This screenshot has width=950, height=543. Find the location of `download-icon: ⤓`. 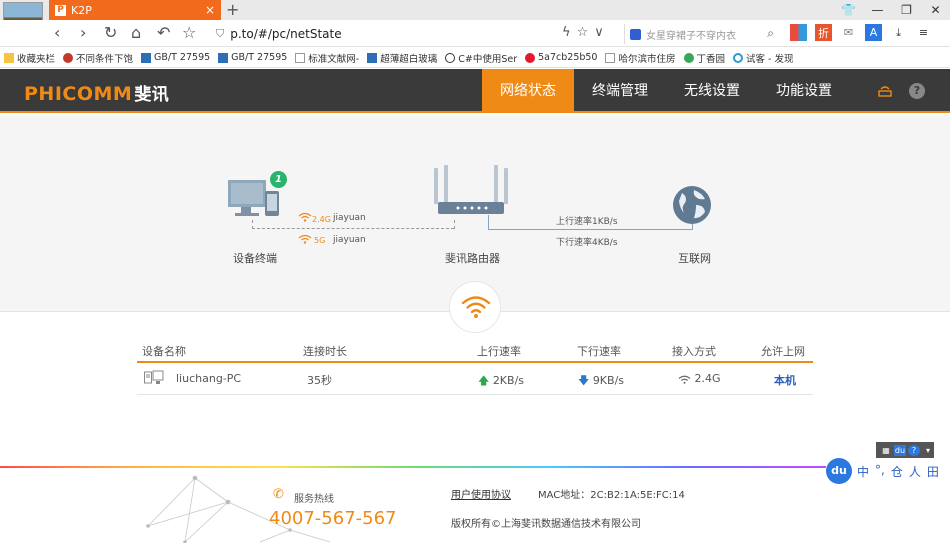

download-icon: ⤓ is located at coordinates (898, 32).